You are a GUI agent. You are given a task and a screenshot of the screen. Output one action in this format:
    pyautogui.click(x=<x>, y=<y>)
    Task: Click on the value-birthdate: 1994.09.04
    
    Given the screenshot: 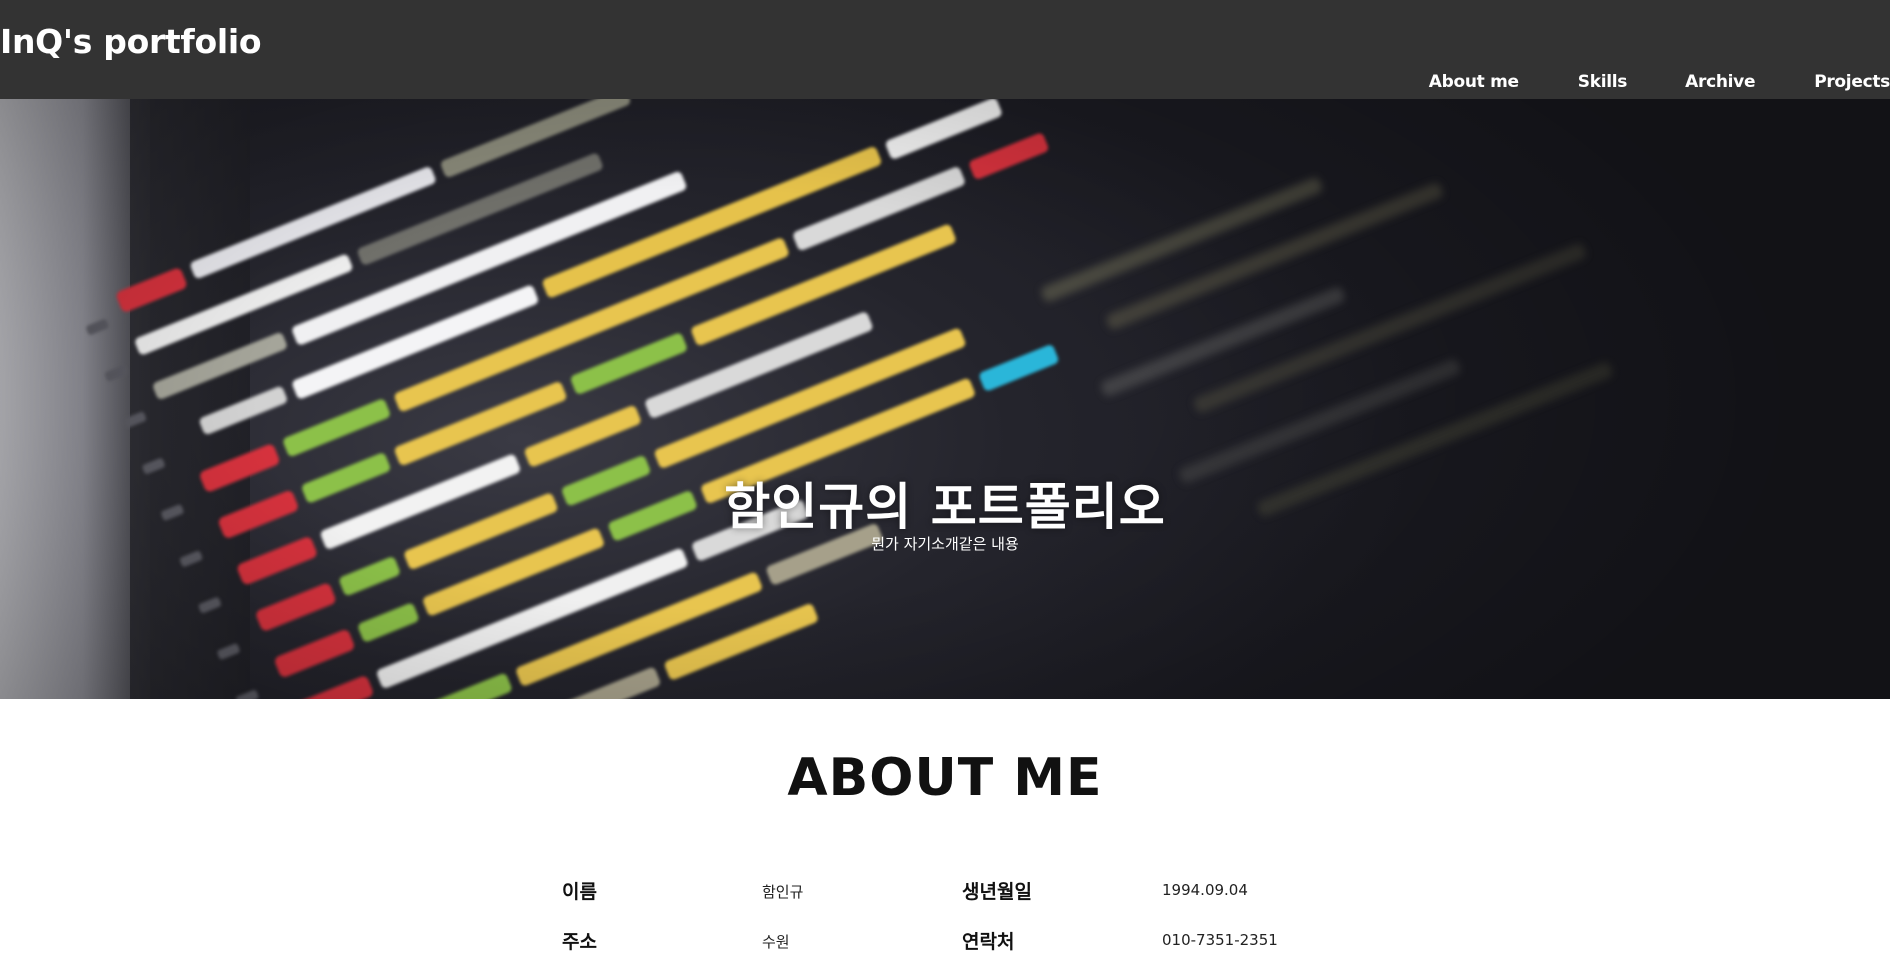 What is the action you would take?
    pyautogui.click(x=1205, y=890)
    